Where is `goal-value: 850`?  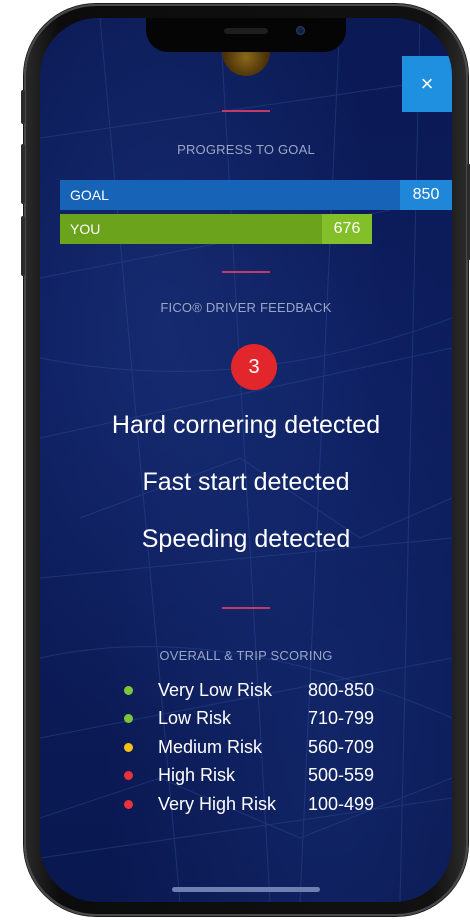 goal-value: 850 is located at coordinates (426, 195).